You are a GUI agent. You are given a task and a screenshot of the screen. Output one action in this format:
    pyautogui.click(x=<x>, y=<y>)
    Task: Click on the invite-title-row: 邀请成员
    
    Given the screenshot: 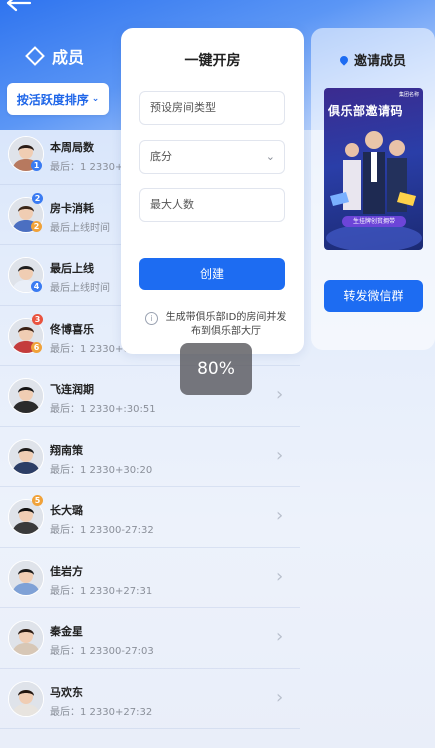 What is the action you would take?
    pyautogui.click(x=373, y=59)
    